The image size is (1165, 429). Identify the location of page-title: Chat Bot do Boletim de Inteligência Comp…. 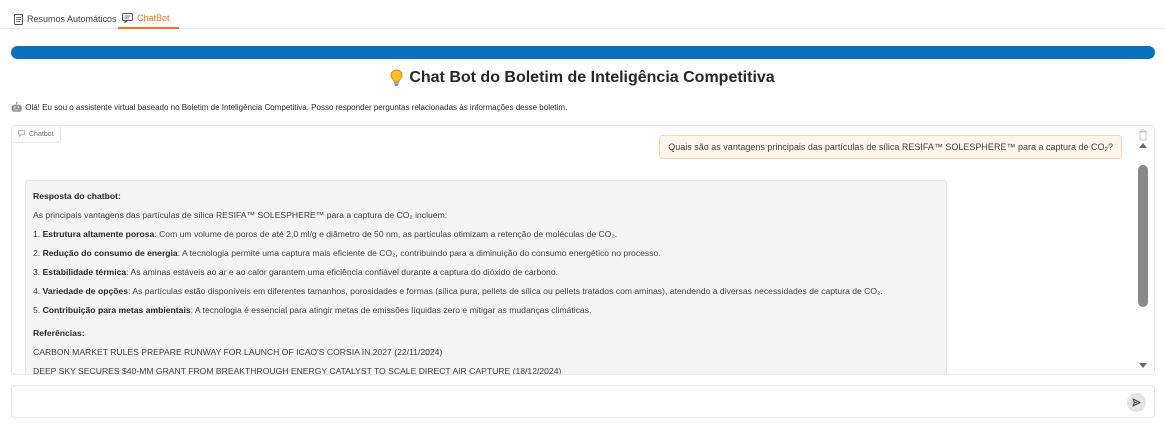
(582, 78).